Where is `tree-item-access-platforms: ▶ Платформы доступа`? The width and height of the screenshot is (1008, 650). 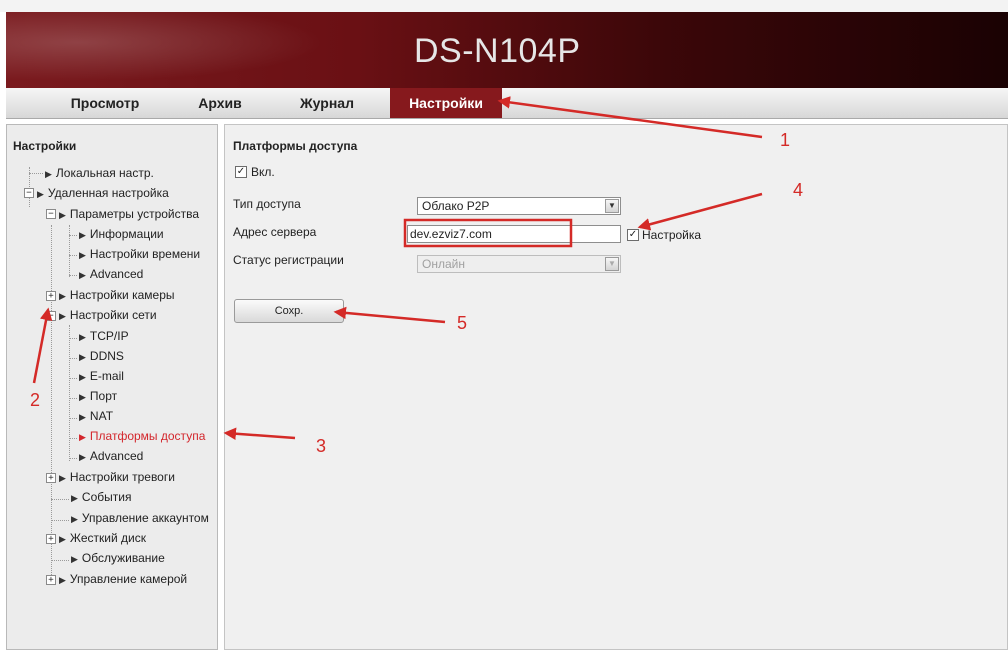 tree-item-access-platforms: ▶ Платформы доступа is located at coordinates (142, 436).